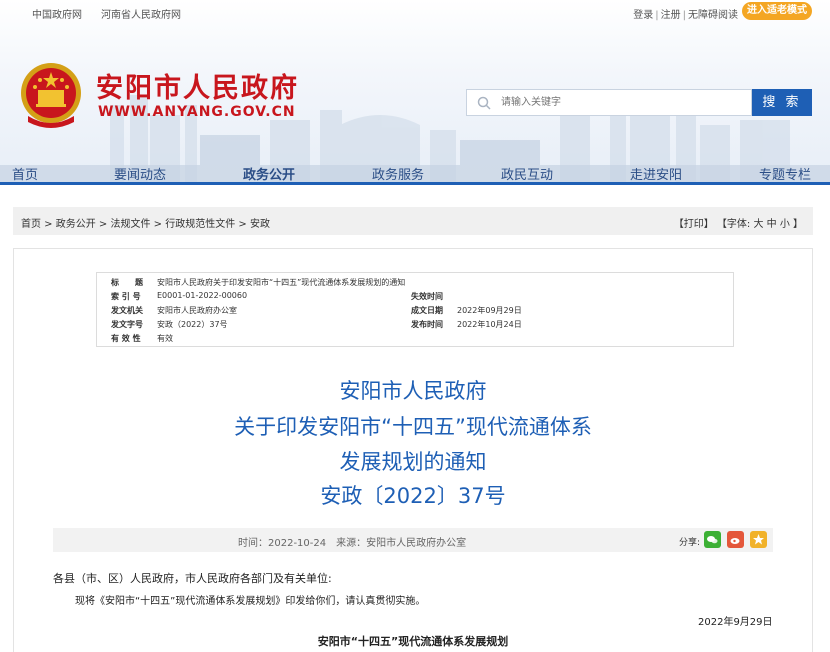  Describe the element at coordinates (785, 173) in the screenshot. I see `nav-item-topics: 专题专栏` at that location.